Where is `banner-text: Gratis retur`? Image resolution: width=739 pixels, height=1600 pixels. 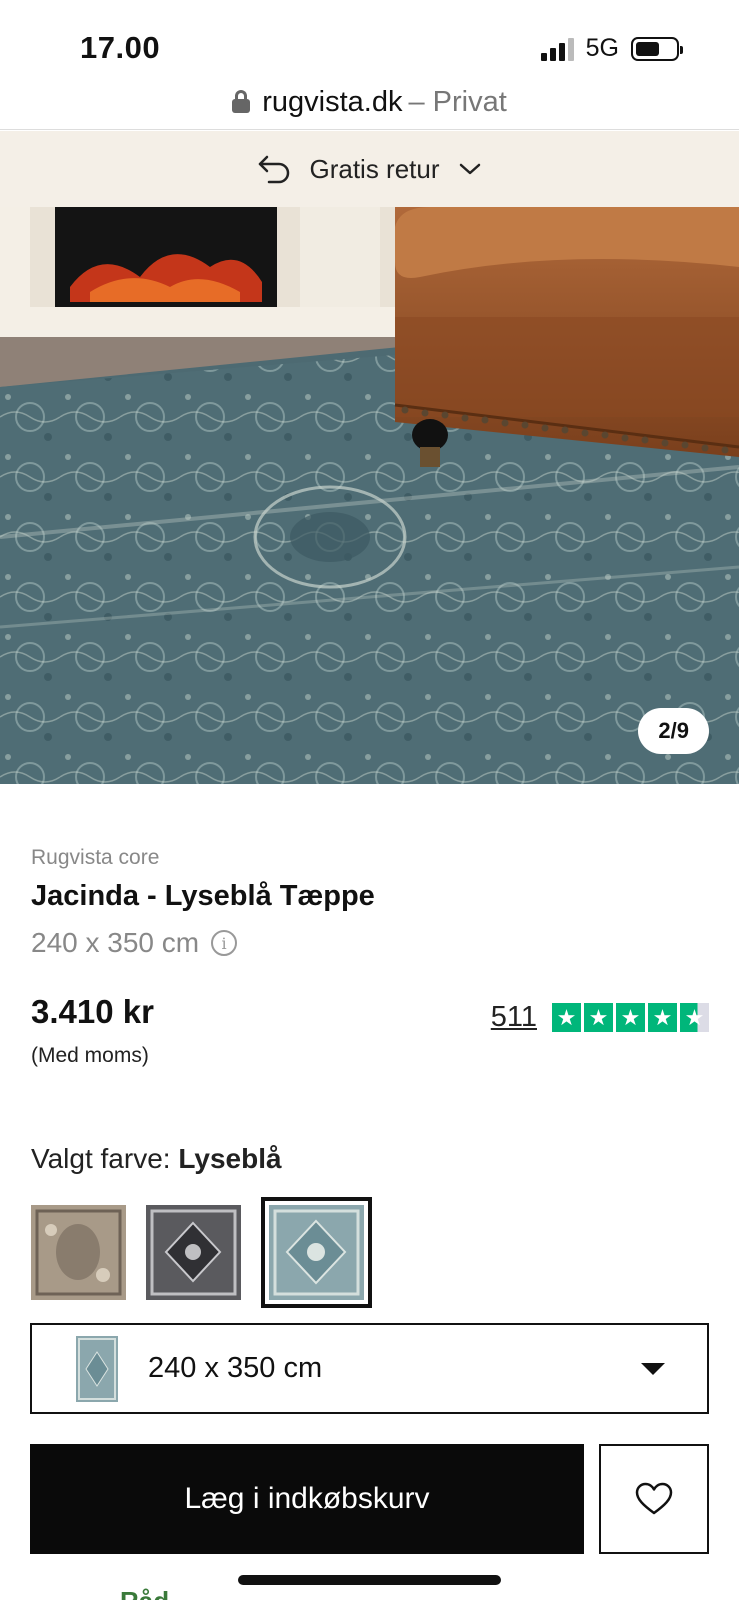
banner-text: Gratis retur is located at coordinates (374, 168).